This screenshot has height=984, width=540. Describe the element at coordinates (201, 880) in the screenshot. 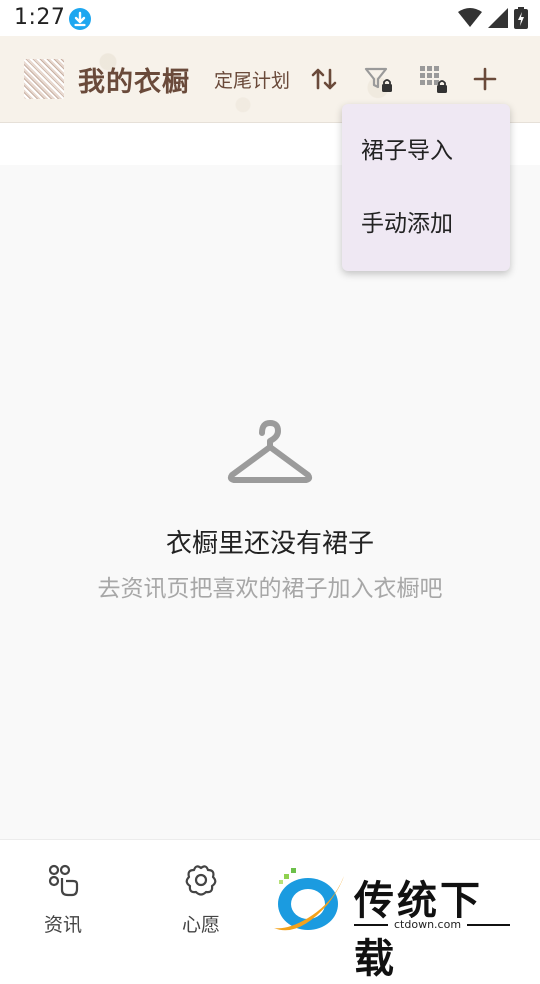

I see `flower-icon` at that location.